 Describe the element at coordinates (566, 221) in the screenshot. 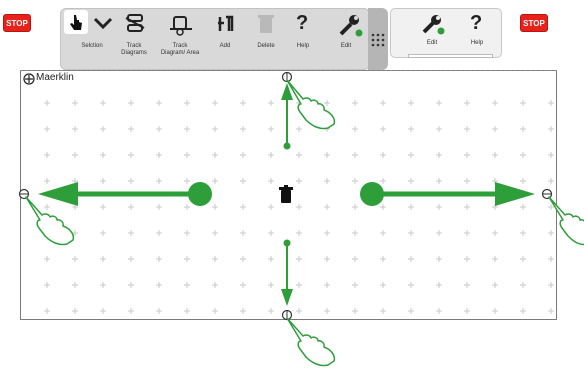

I see `hand-pointer-icon-right` at that location.